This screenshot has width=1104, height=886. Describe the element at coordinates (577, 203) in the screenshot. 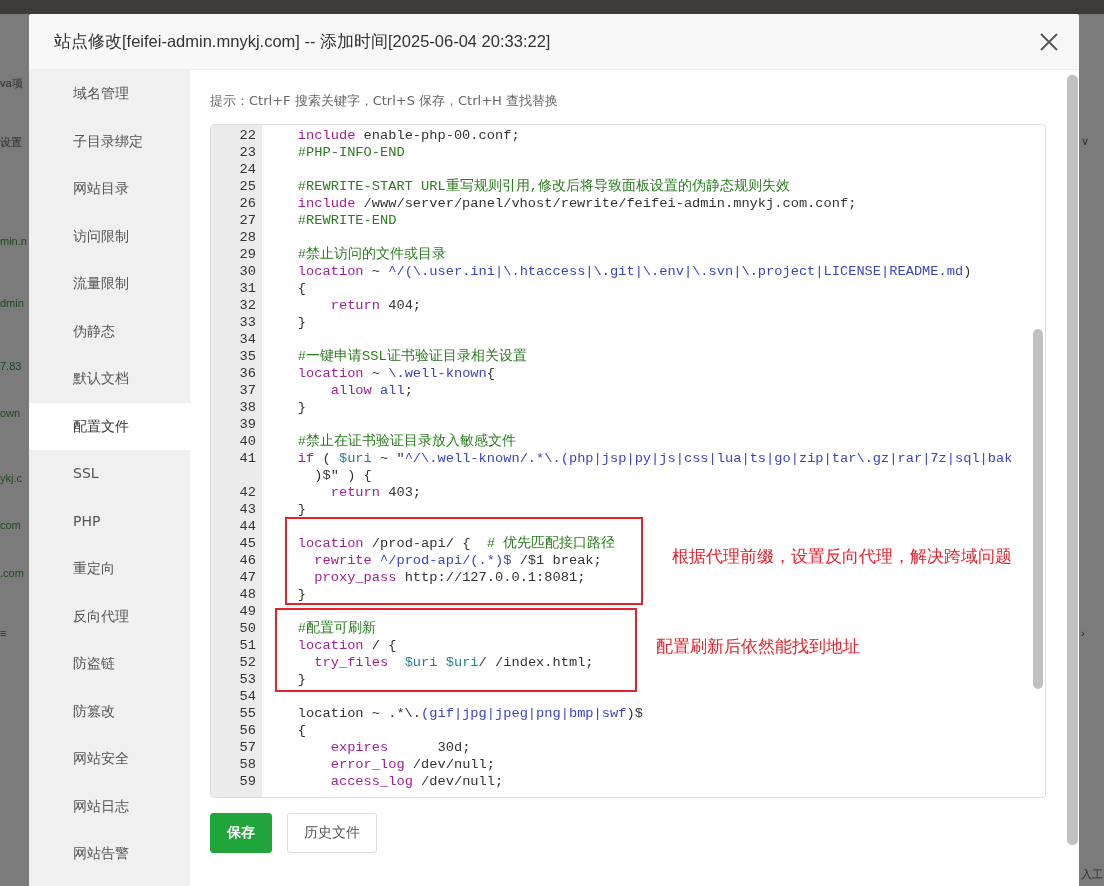

I see `code-line: include /www/server/panel/vhost/rewrite/feifei-admin.mnykj.com.conf;` at that location.